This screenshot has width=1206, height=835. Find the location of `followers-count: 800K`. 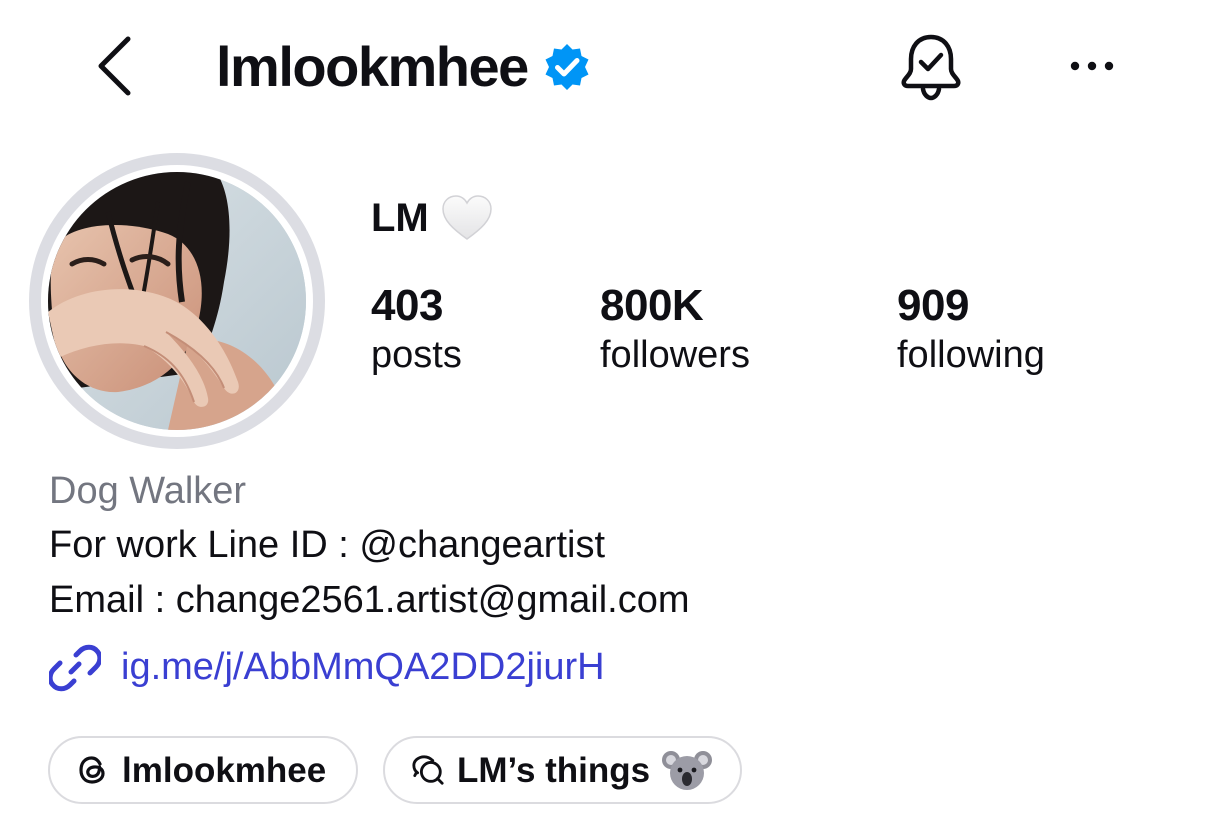

followers-count: 800K is located at coordinates (652, 305).